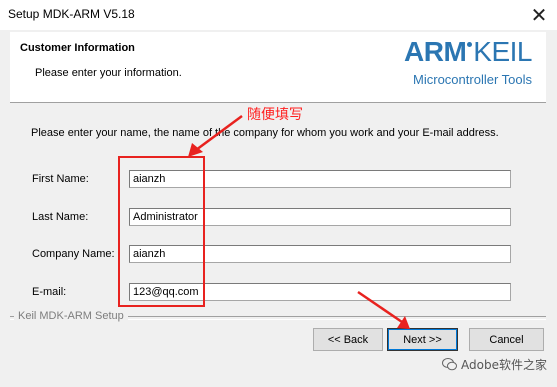  What do you see at coordinates (435, 51) in the screenshot?
I see `logo-text-arm: ARM` at bounding box center [435, 51].